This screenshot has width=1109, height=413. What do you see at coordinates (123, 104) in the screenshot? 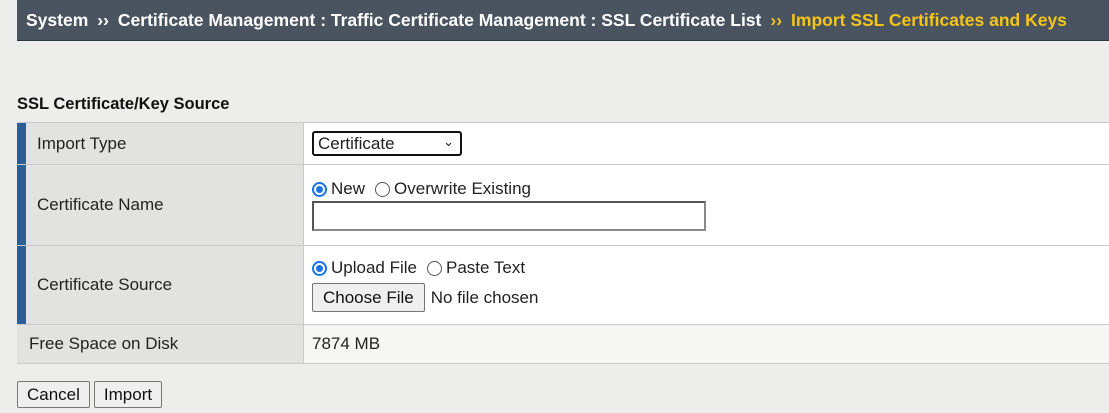
I see `section-title: SSL Certificate/Key Source` at bounding box center [123, 104].